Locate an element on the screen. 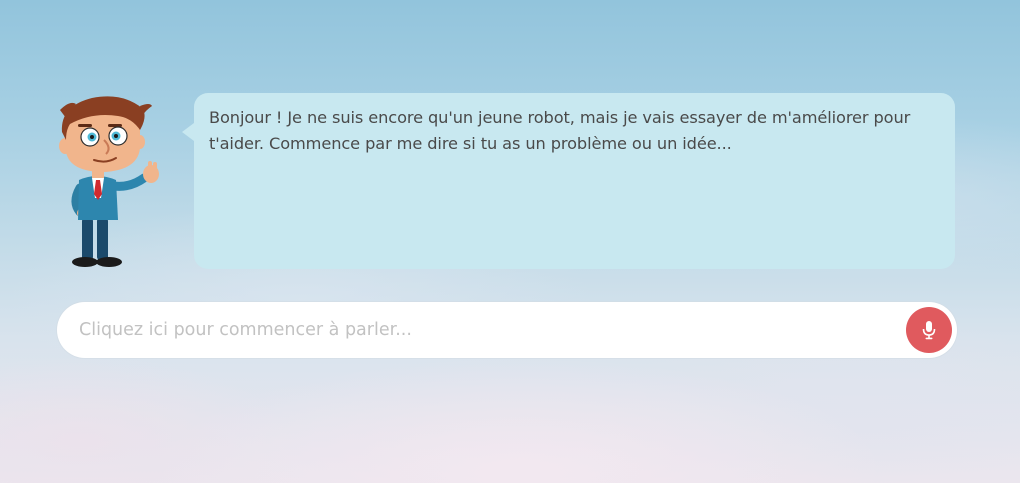 This screenshot has width=1020, height=483. chat-input is located at coordinates (489, 330).